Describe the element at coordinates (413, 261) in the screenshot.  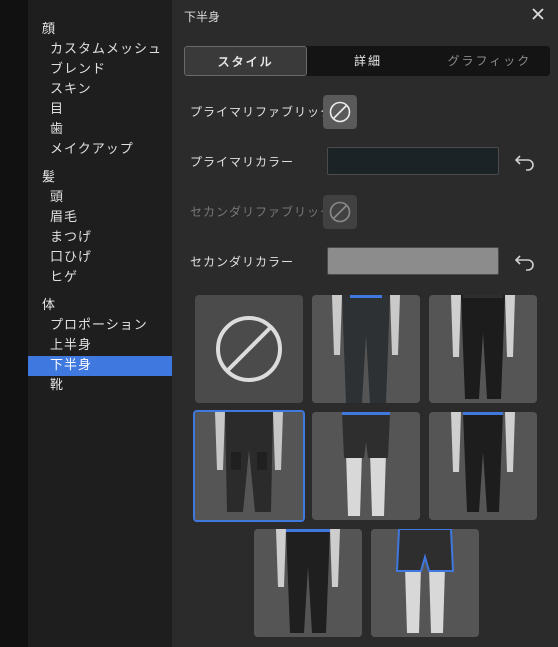
I see `secondary-color-swatch` at that location.